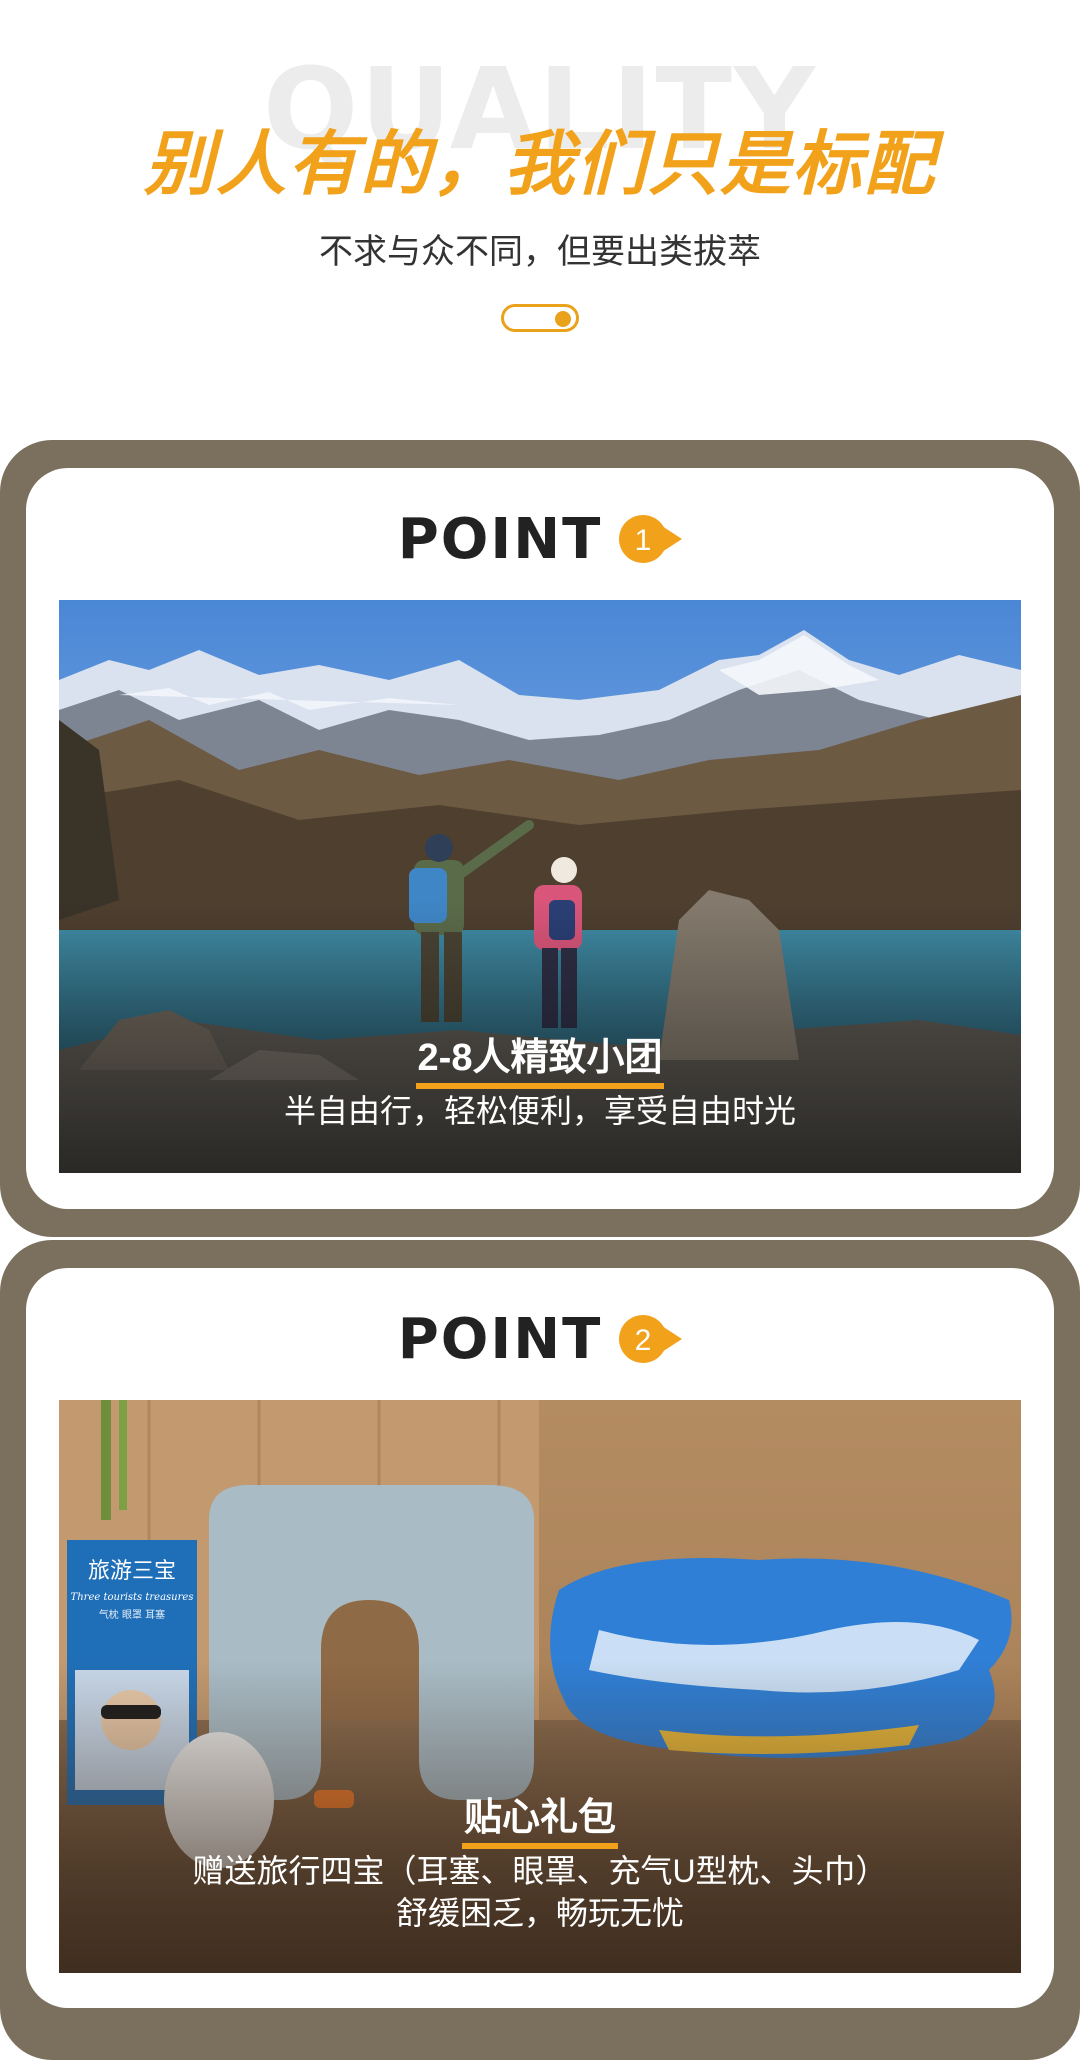 This screenshot has width=1080, height=2060. What do you see at coordinates (132, 1597) in the screenshot?
I see `package-subtitle: Three tourists treasures` at bounding box center [132, 1597].